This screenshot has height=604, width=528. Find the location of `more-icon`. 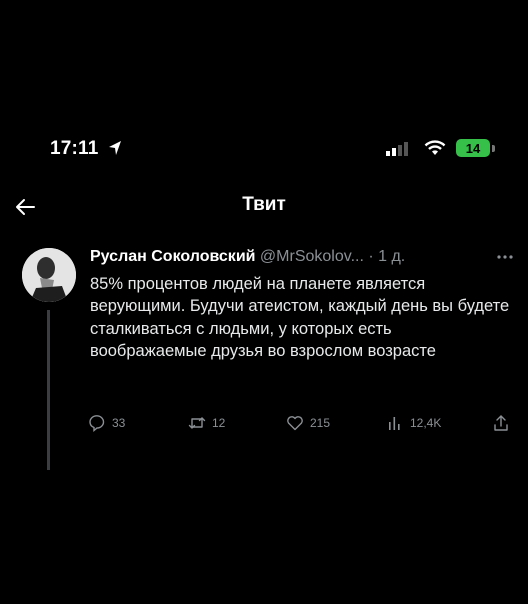

more-icon is located at coordinates (505, 257).